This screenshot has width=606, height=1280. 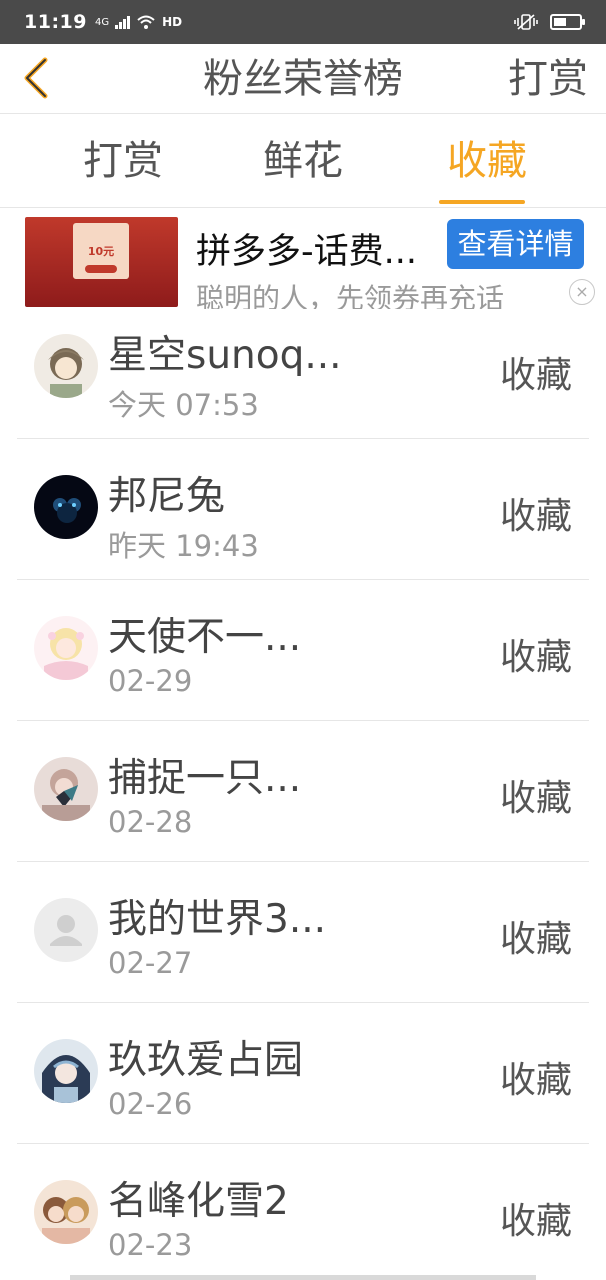 What do you see at coordinates (150, 681) in the screenshot?
I see `timestamp: 02-29` at bounding box center [150, 681].